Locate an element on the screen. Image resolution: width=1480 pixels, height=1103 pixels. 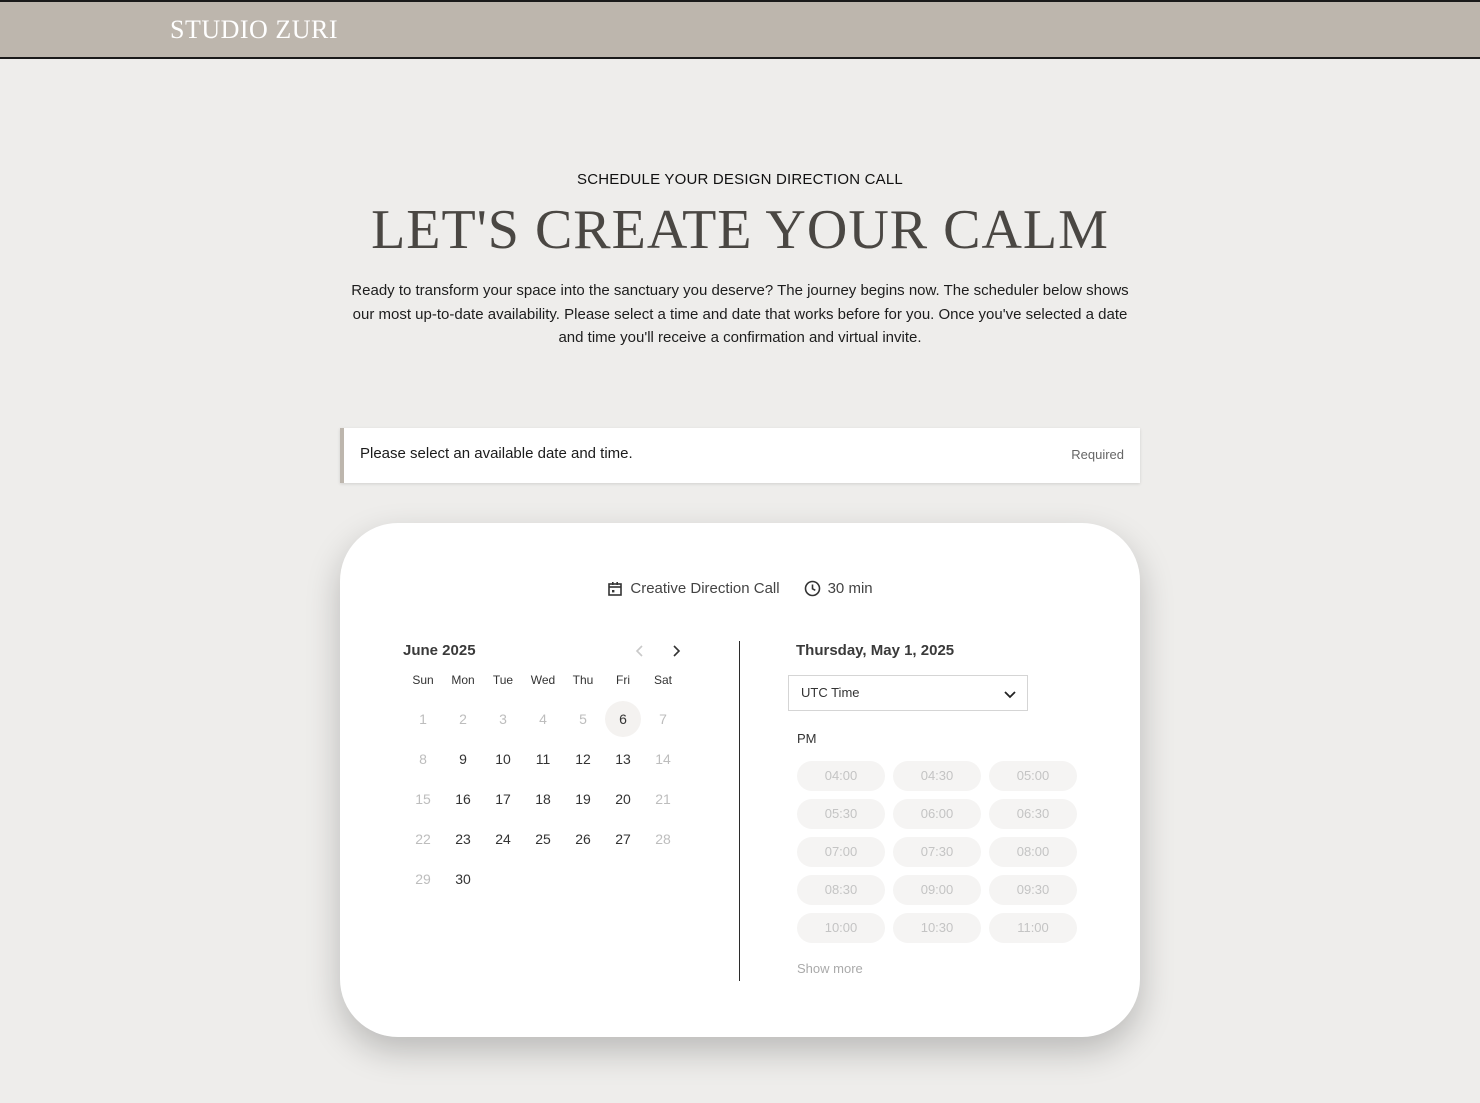
calendar-day: 12 is located at coordinates (583, 760).